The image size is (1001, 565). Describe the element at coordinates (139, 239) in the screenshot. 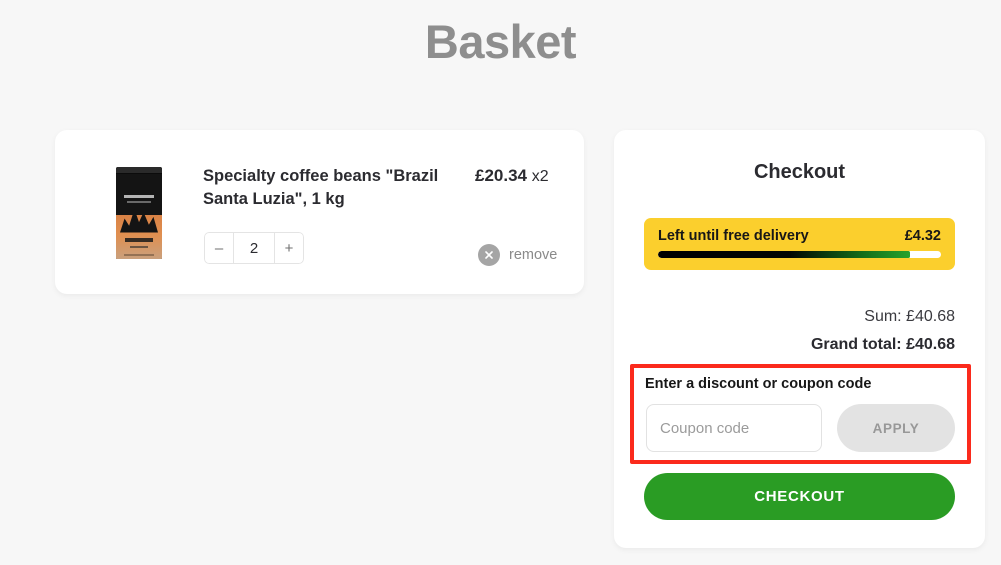

I see `coffee-bag-name-line` at that location.